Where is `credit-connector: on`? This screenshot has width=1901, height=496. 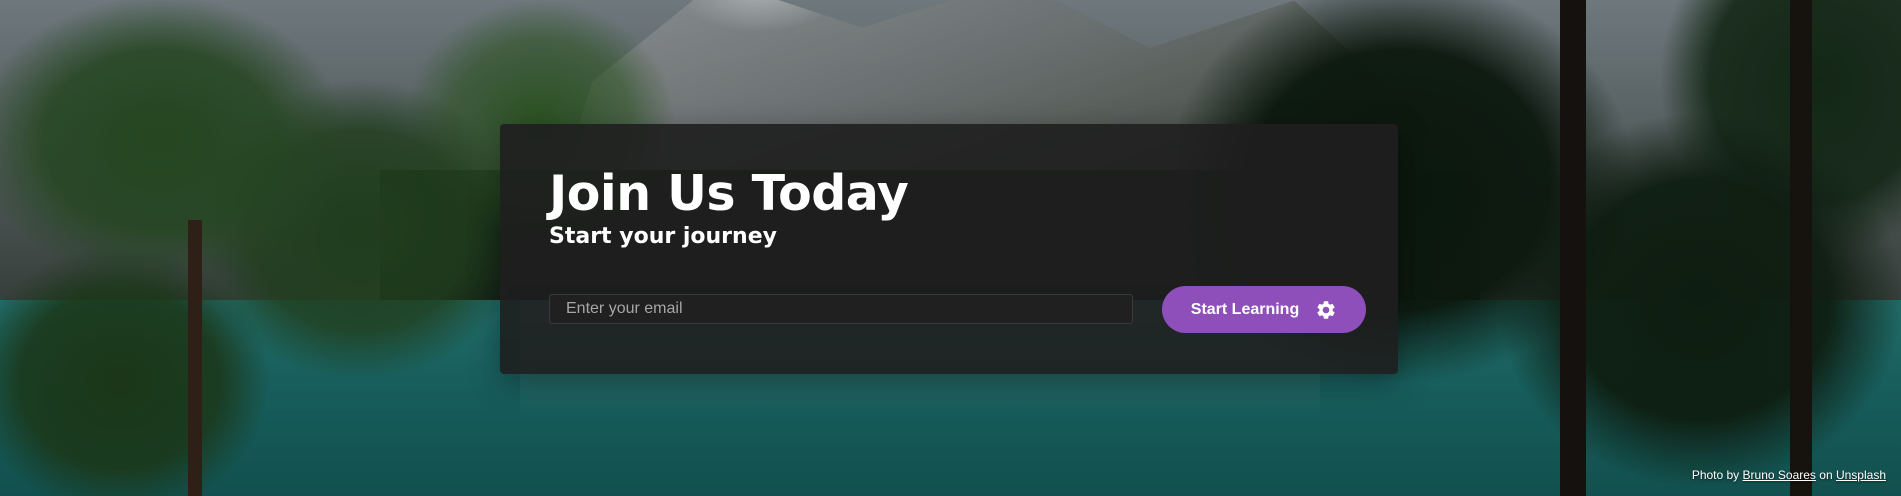
credit-connector: on is located at coordinates (1826, 475).